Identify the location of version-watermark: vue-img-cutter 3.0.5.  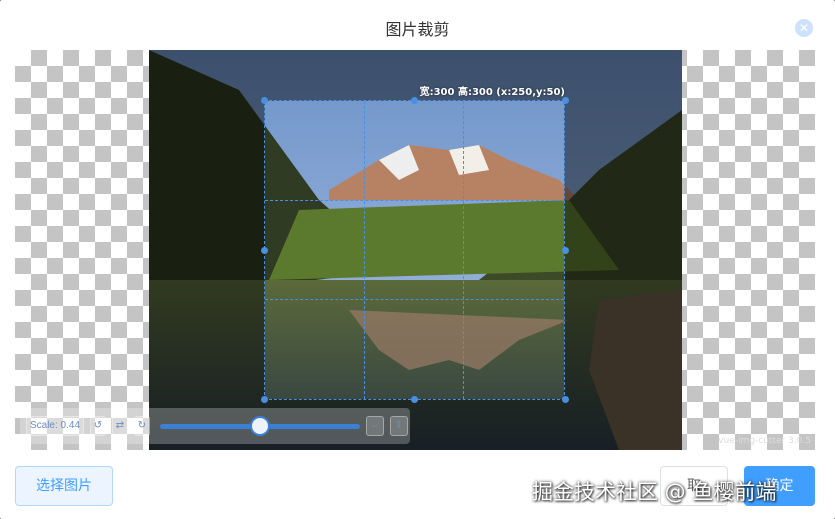
(764, 441).